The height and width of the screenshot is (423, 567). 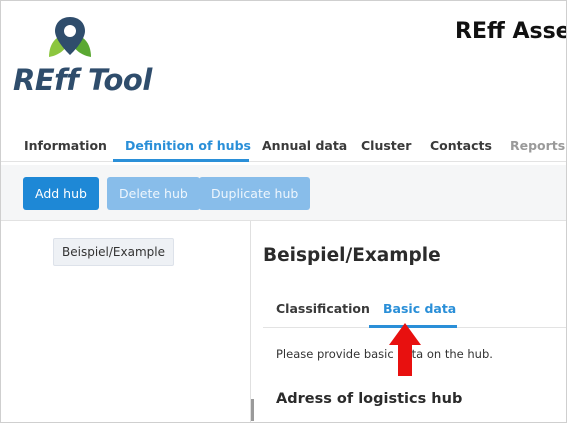 I want to click on location-pin-leaf-icon, so click(x=70, y=37).